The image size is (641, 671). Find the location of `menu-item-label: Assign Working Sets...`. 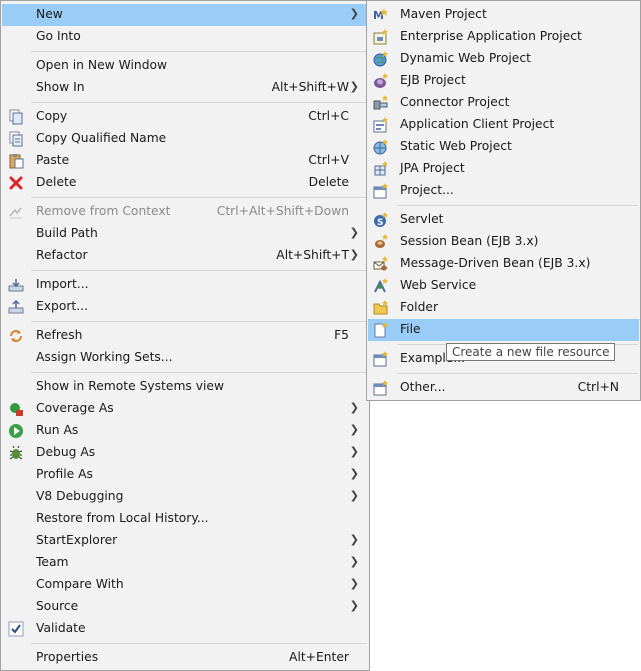

menu-item-label: Assign Working Sets... is located at coordinates (104, 357).